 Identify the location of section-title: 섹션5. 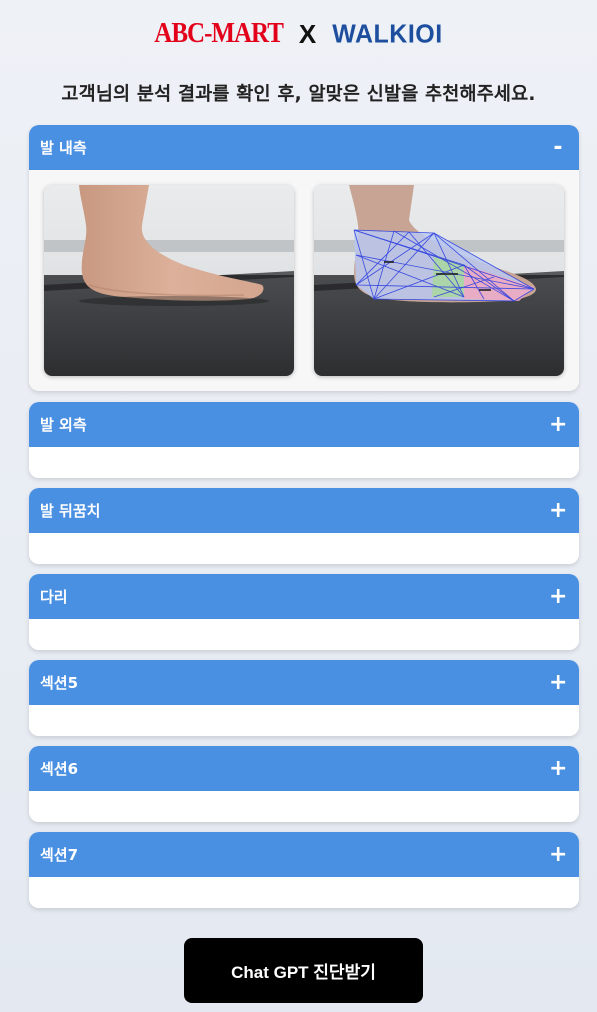
(59, 683).